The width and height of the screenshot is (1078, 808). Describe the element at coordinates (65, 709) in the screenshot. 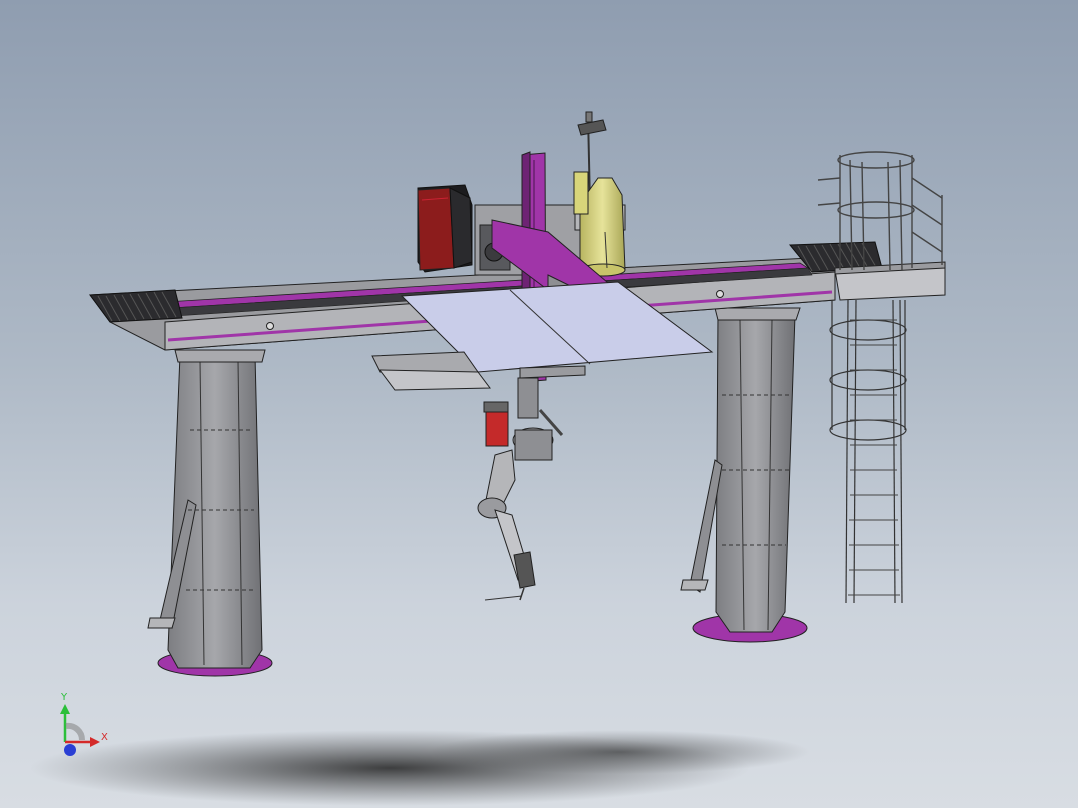

I see `y-axis-arrowhead` at that location.